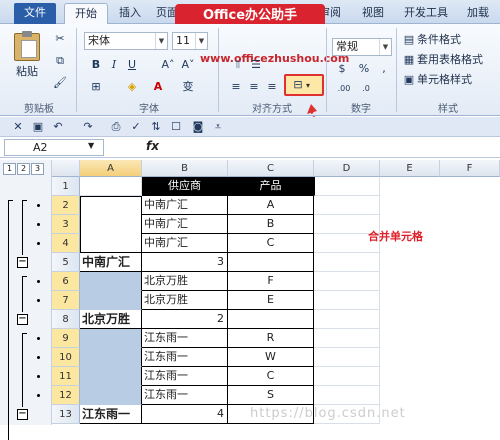 The image size is (500, 440). I want to click on decrease-decimal-icon: .0, so click(366, 89).